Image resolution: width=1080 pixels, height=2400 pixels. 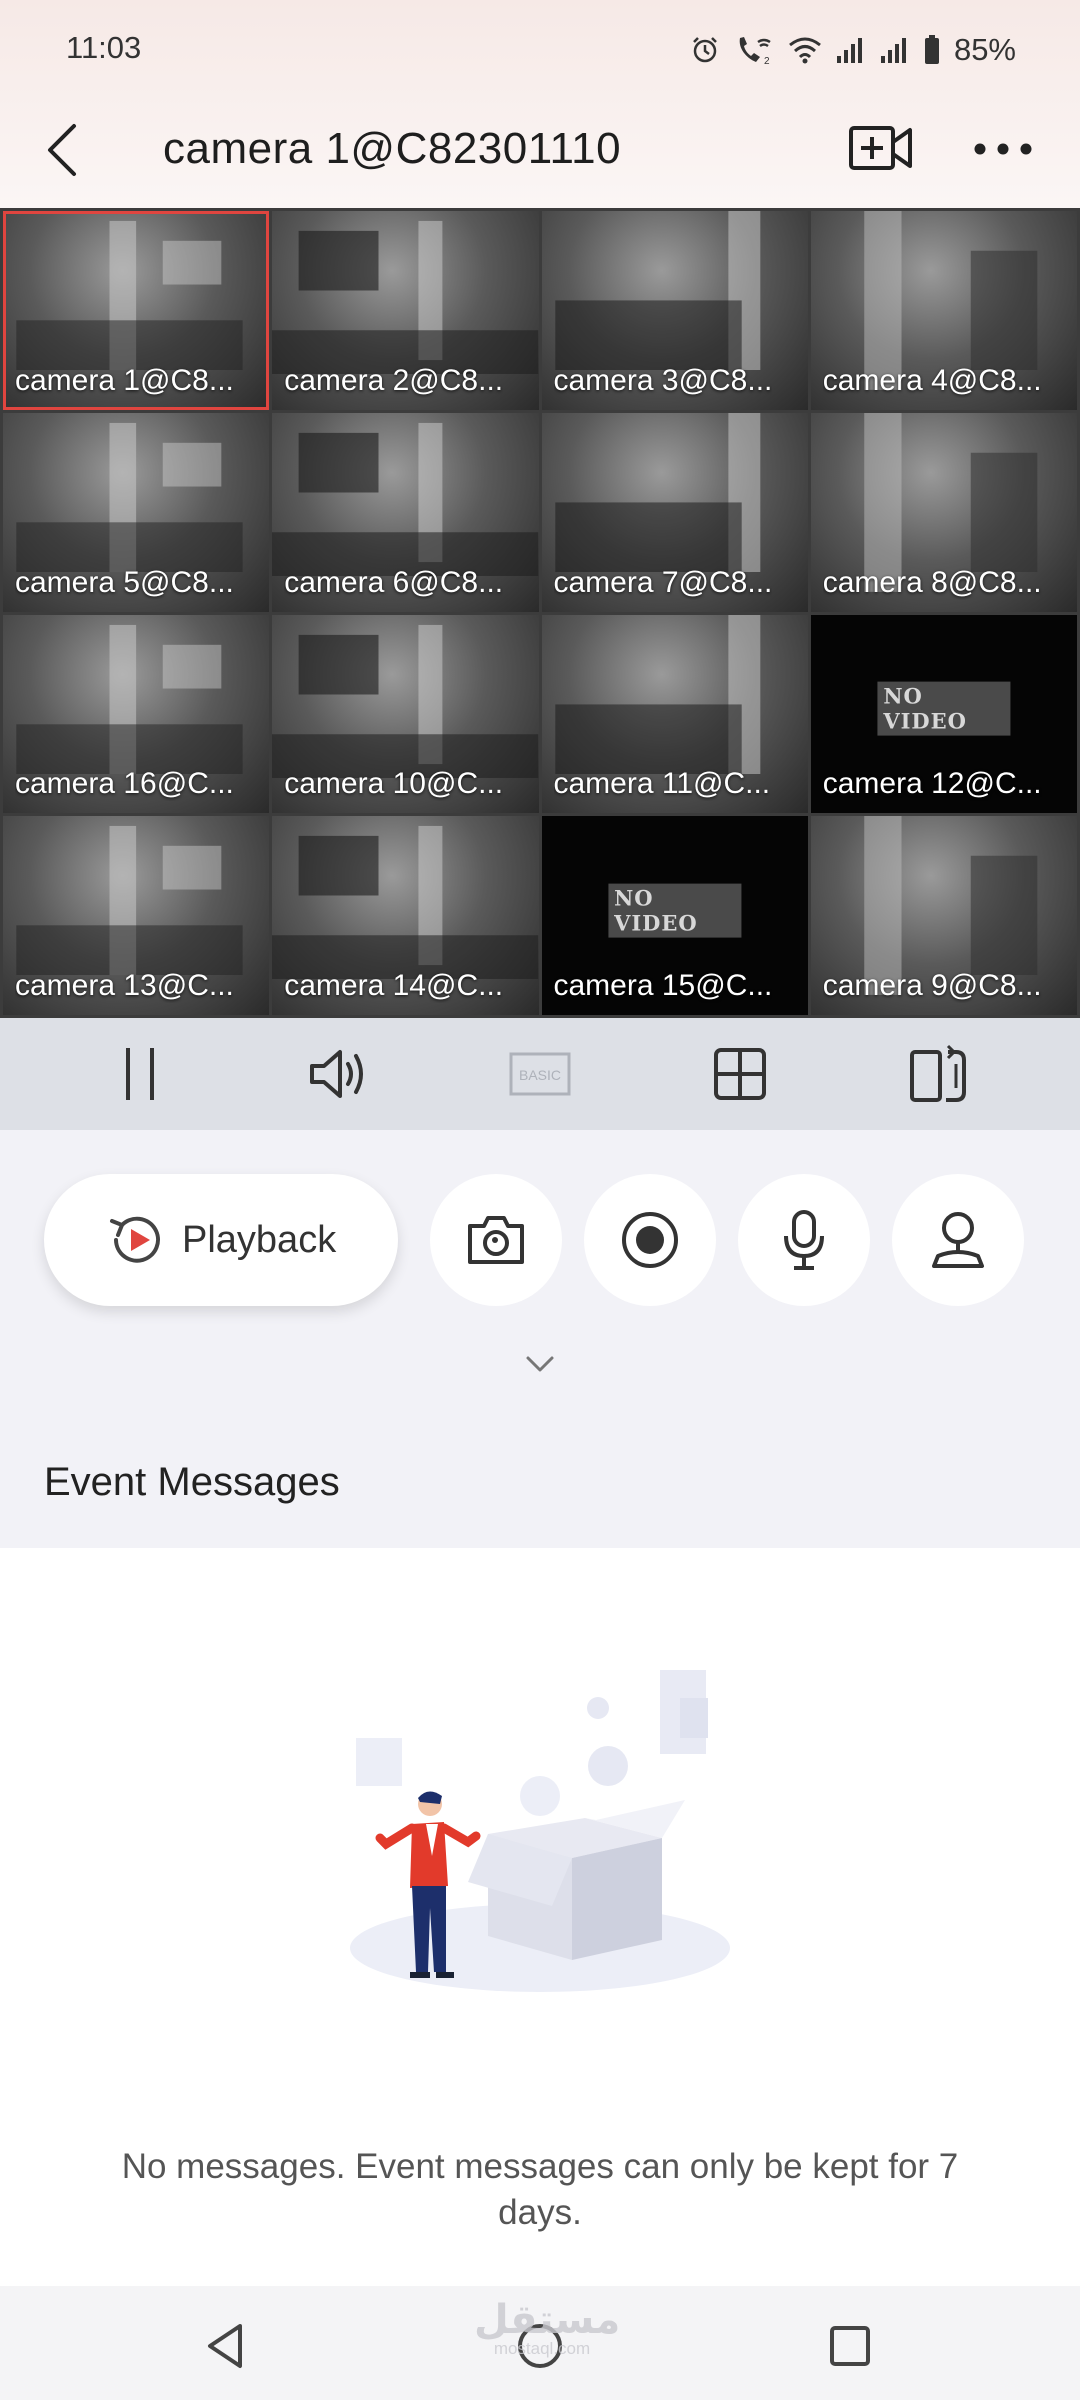 I want to click on title-bar: camera 1@C82301110, so click(x=540, y=154).